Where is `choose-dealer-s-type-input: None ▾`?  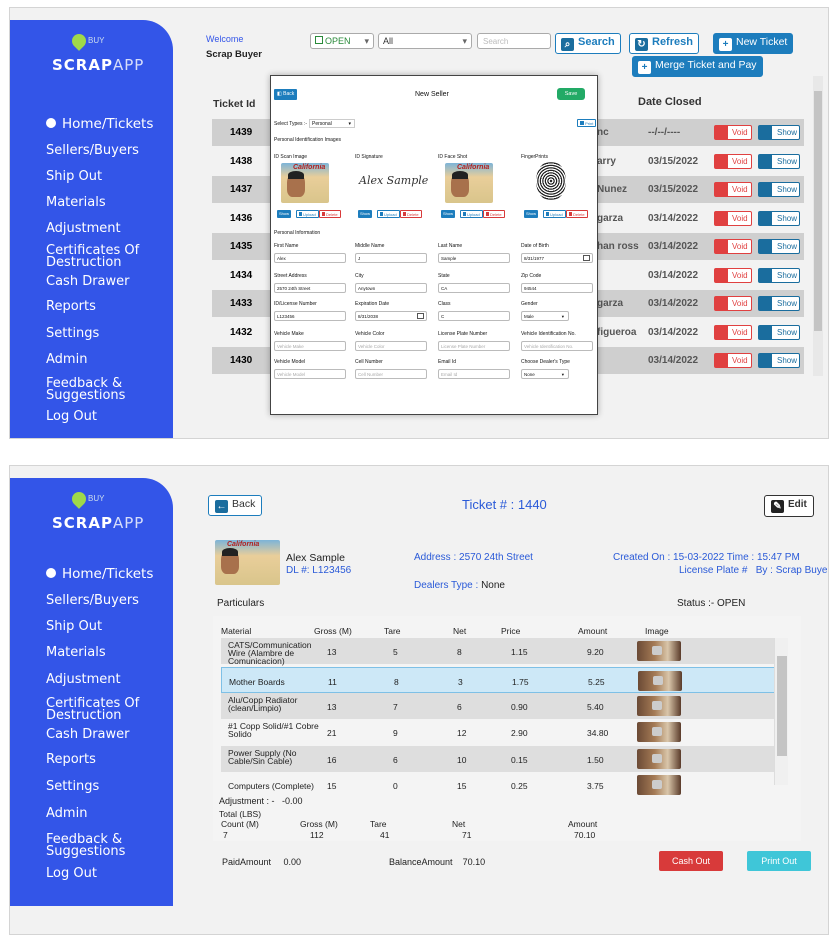
choose-dealer-s-type-input: None ▾ is located at coordinates (545, 374).